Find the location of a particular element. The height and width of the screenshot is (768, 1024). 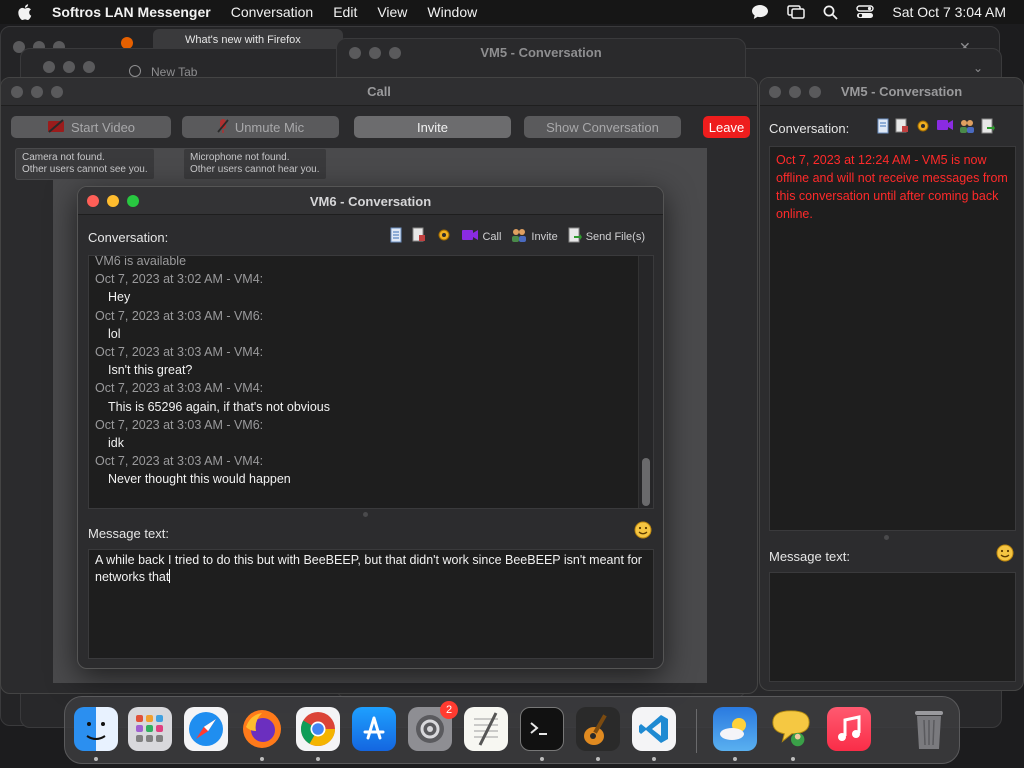

message-body: idk is located at coordinates (116, 442).